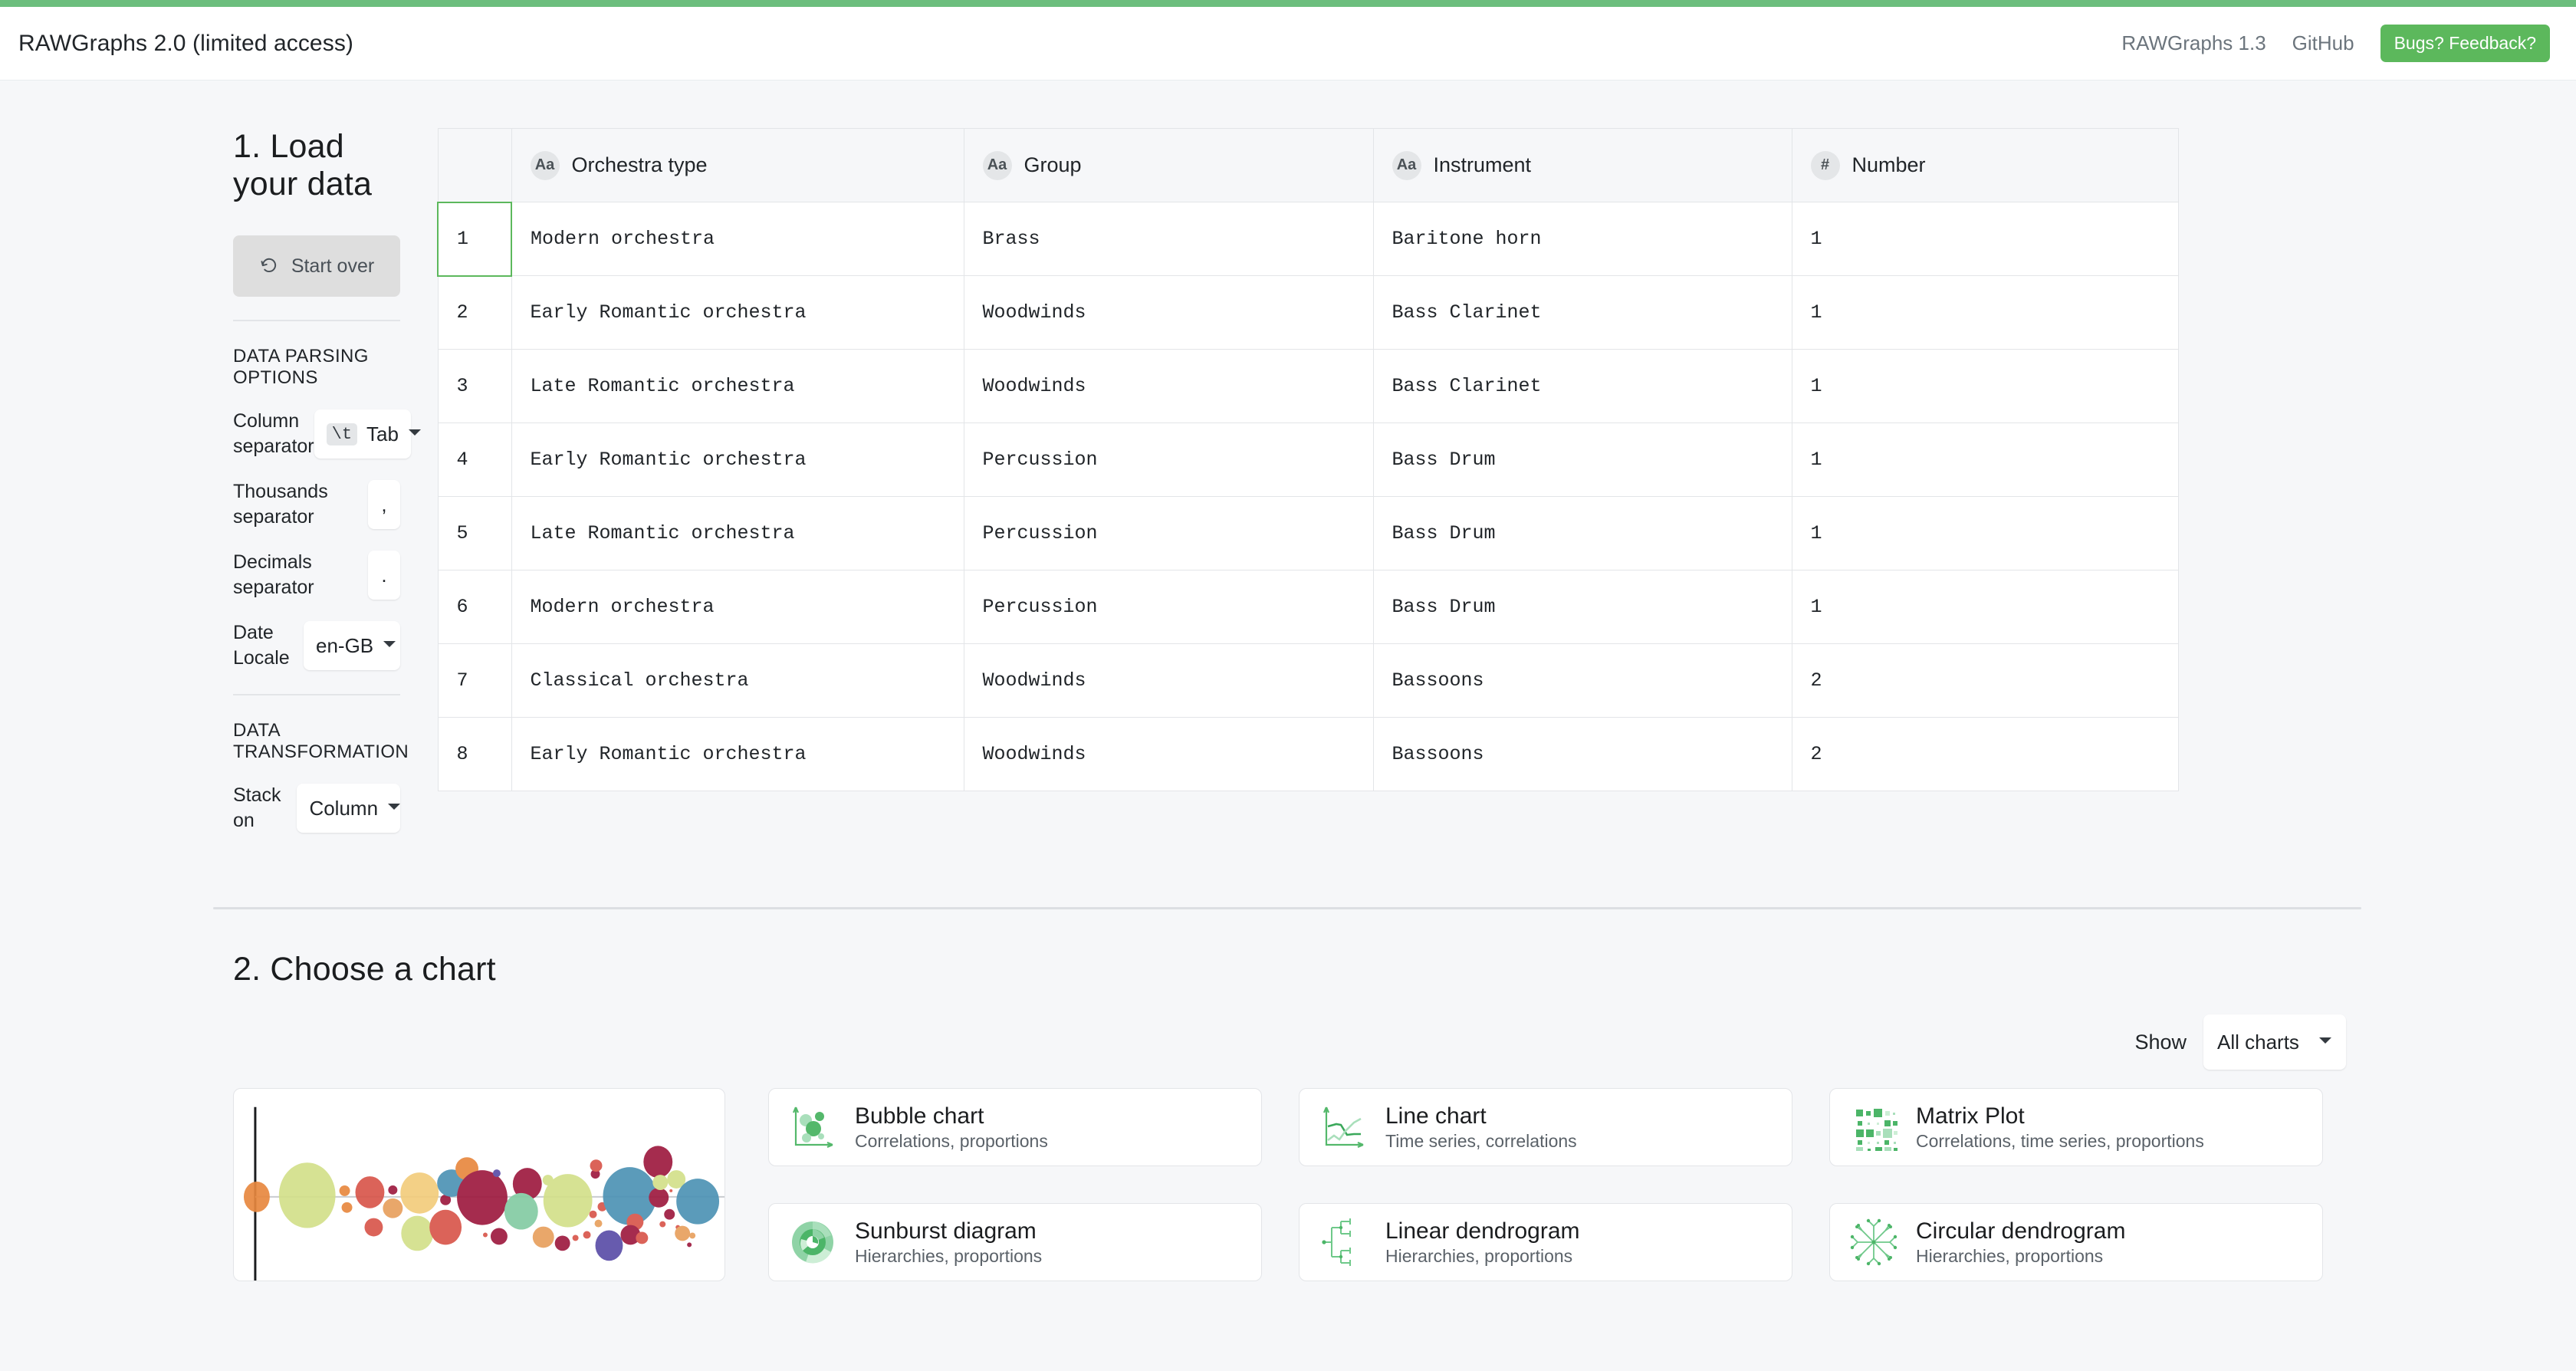  Describe the element at coordinates (475, 754) in the screenshot. I see `row-index-cell: 8` at that location.